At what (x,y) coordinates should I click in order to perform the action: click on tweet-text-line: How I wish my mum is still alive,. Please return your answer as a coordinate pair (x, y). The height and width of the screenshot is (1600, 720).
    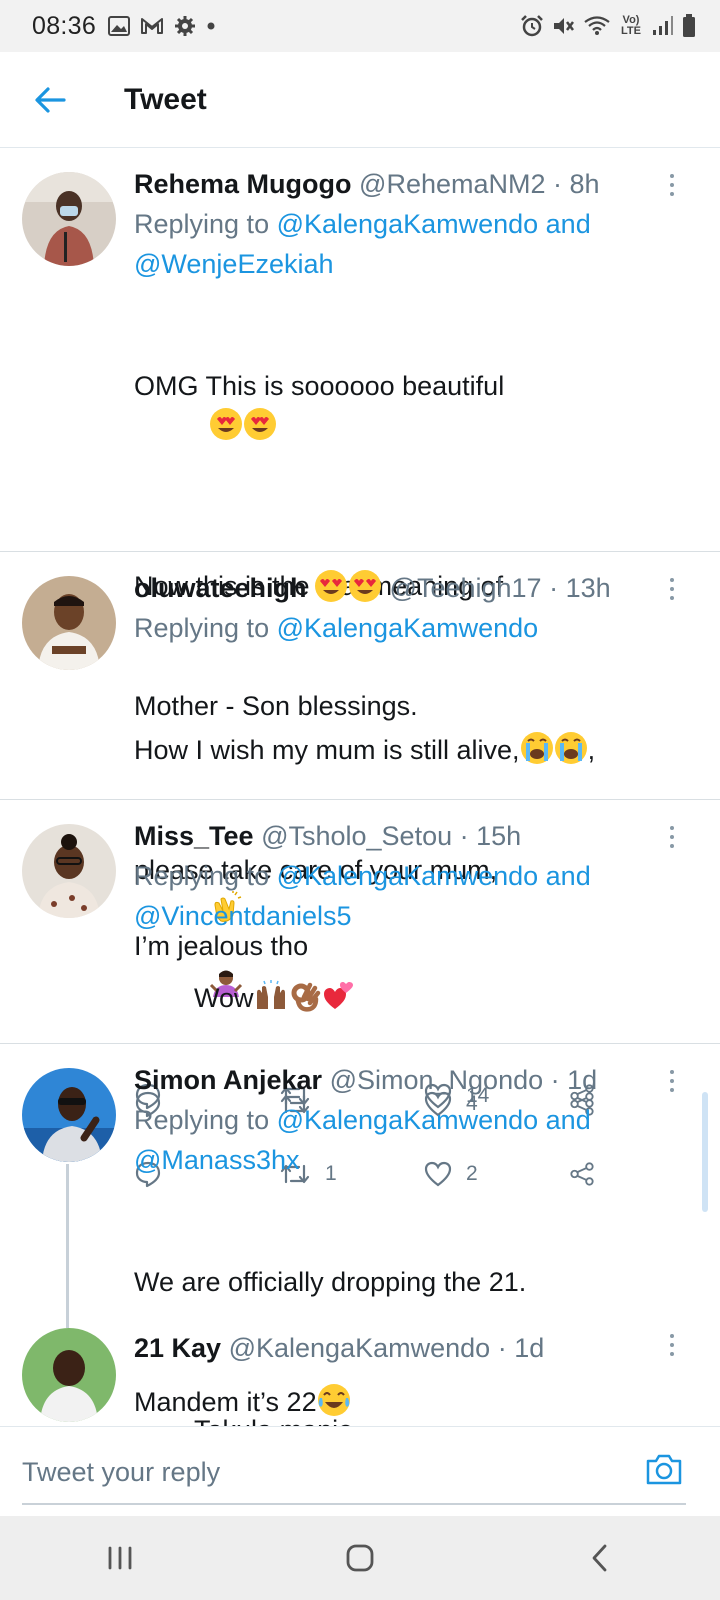
    Looking at the image, I should click on (327, 750).